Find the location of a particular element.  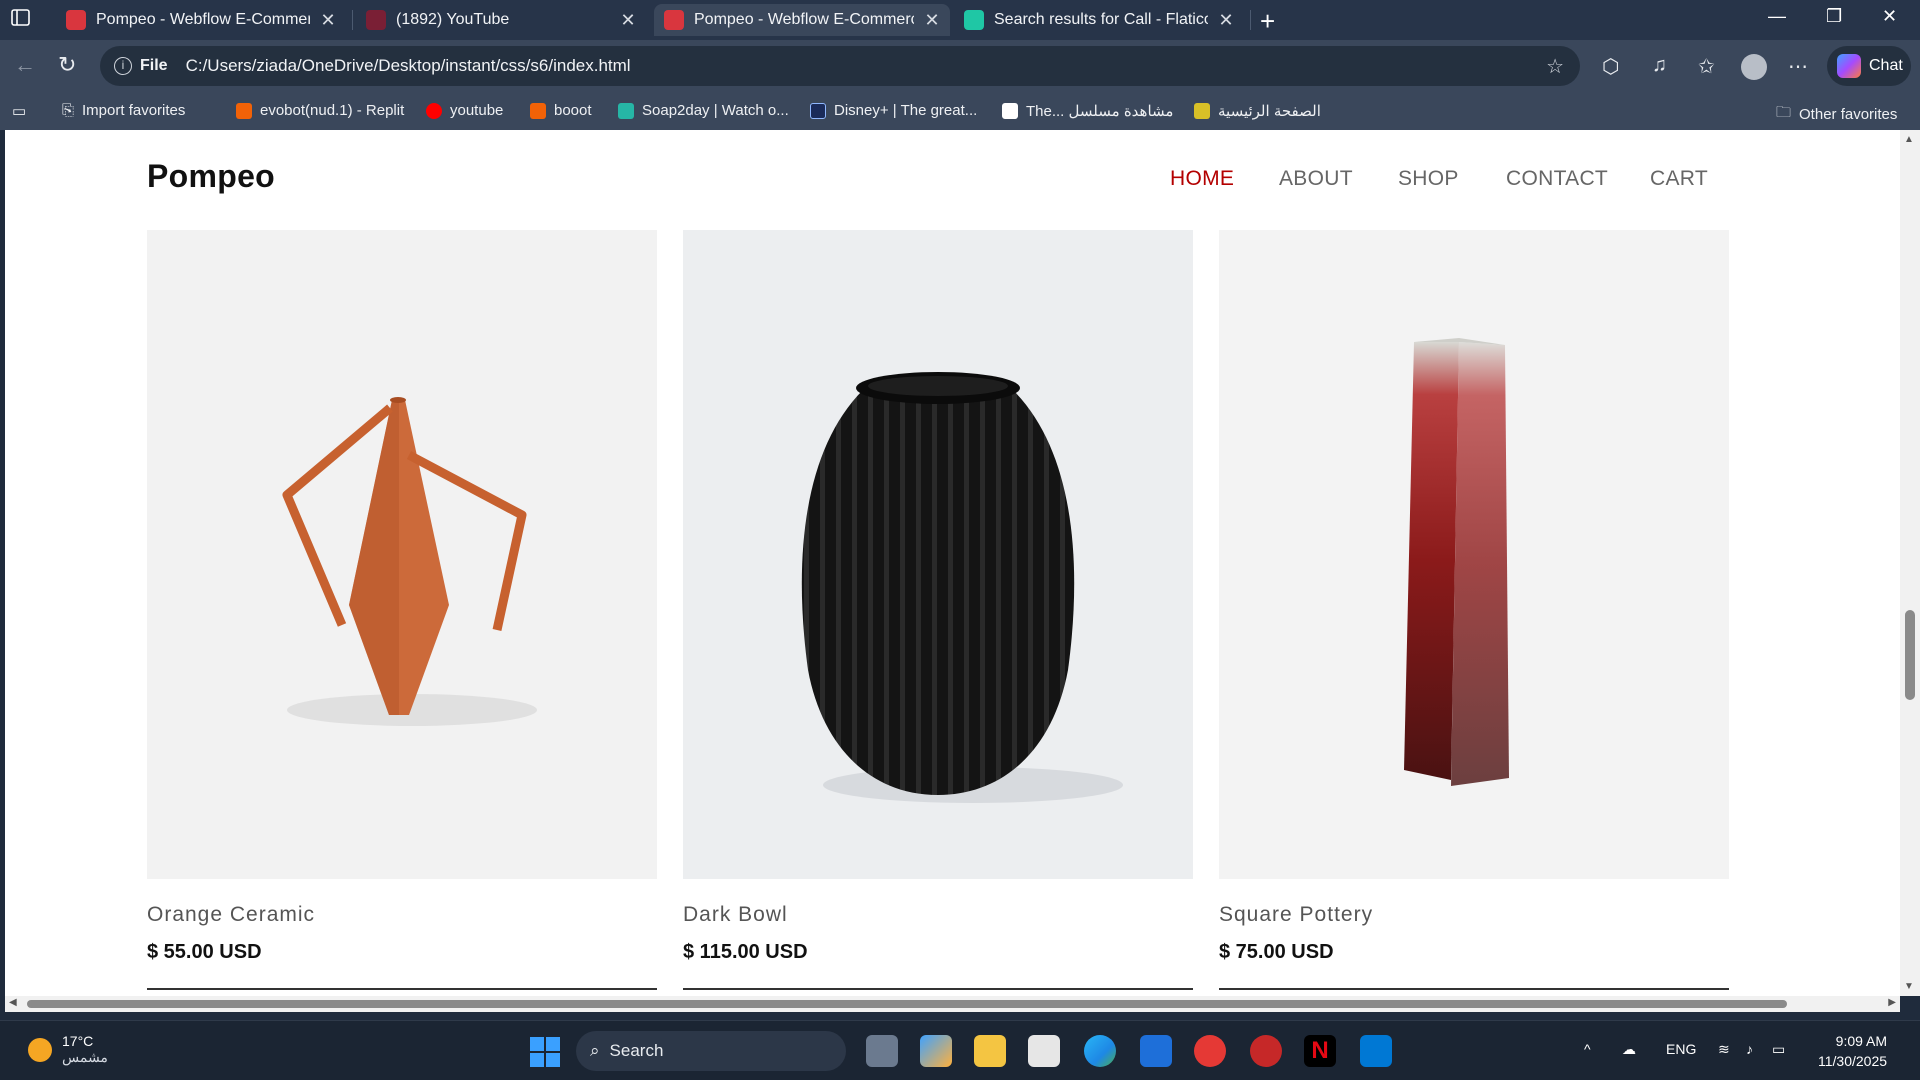

soap2day-icon is located at coordinates (626, 110).